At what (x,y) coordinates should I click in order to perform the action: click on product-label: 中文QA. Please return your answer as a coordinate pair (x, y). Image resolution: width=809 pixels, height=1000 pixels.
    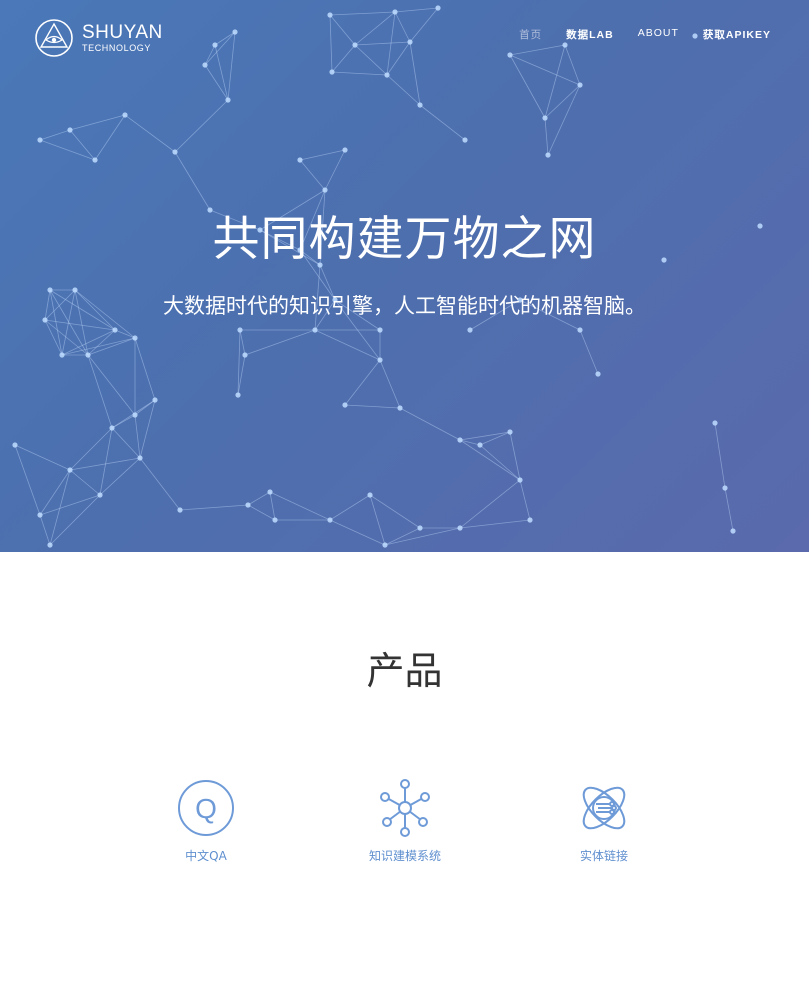
    Looking at the image, I should click on (206, 856).